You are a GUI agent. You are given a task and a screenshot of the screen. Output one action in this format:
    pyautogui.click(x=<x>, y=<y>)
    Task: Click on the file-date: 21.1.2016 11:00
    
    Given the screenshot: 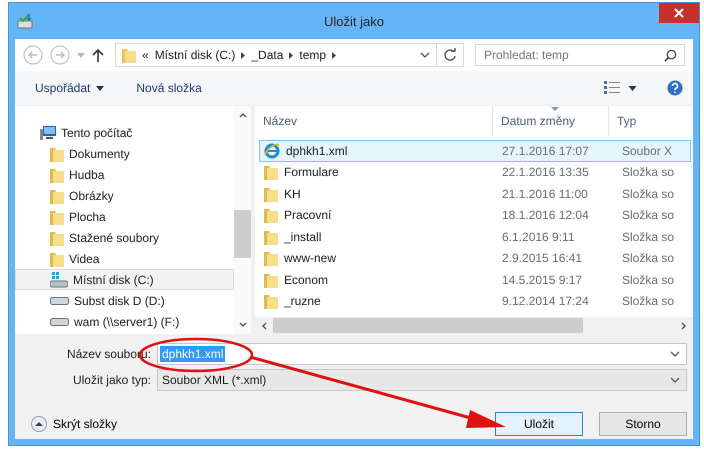 What is the action you would take?
    pyautogui.click(x=545, y=193)
    